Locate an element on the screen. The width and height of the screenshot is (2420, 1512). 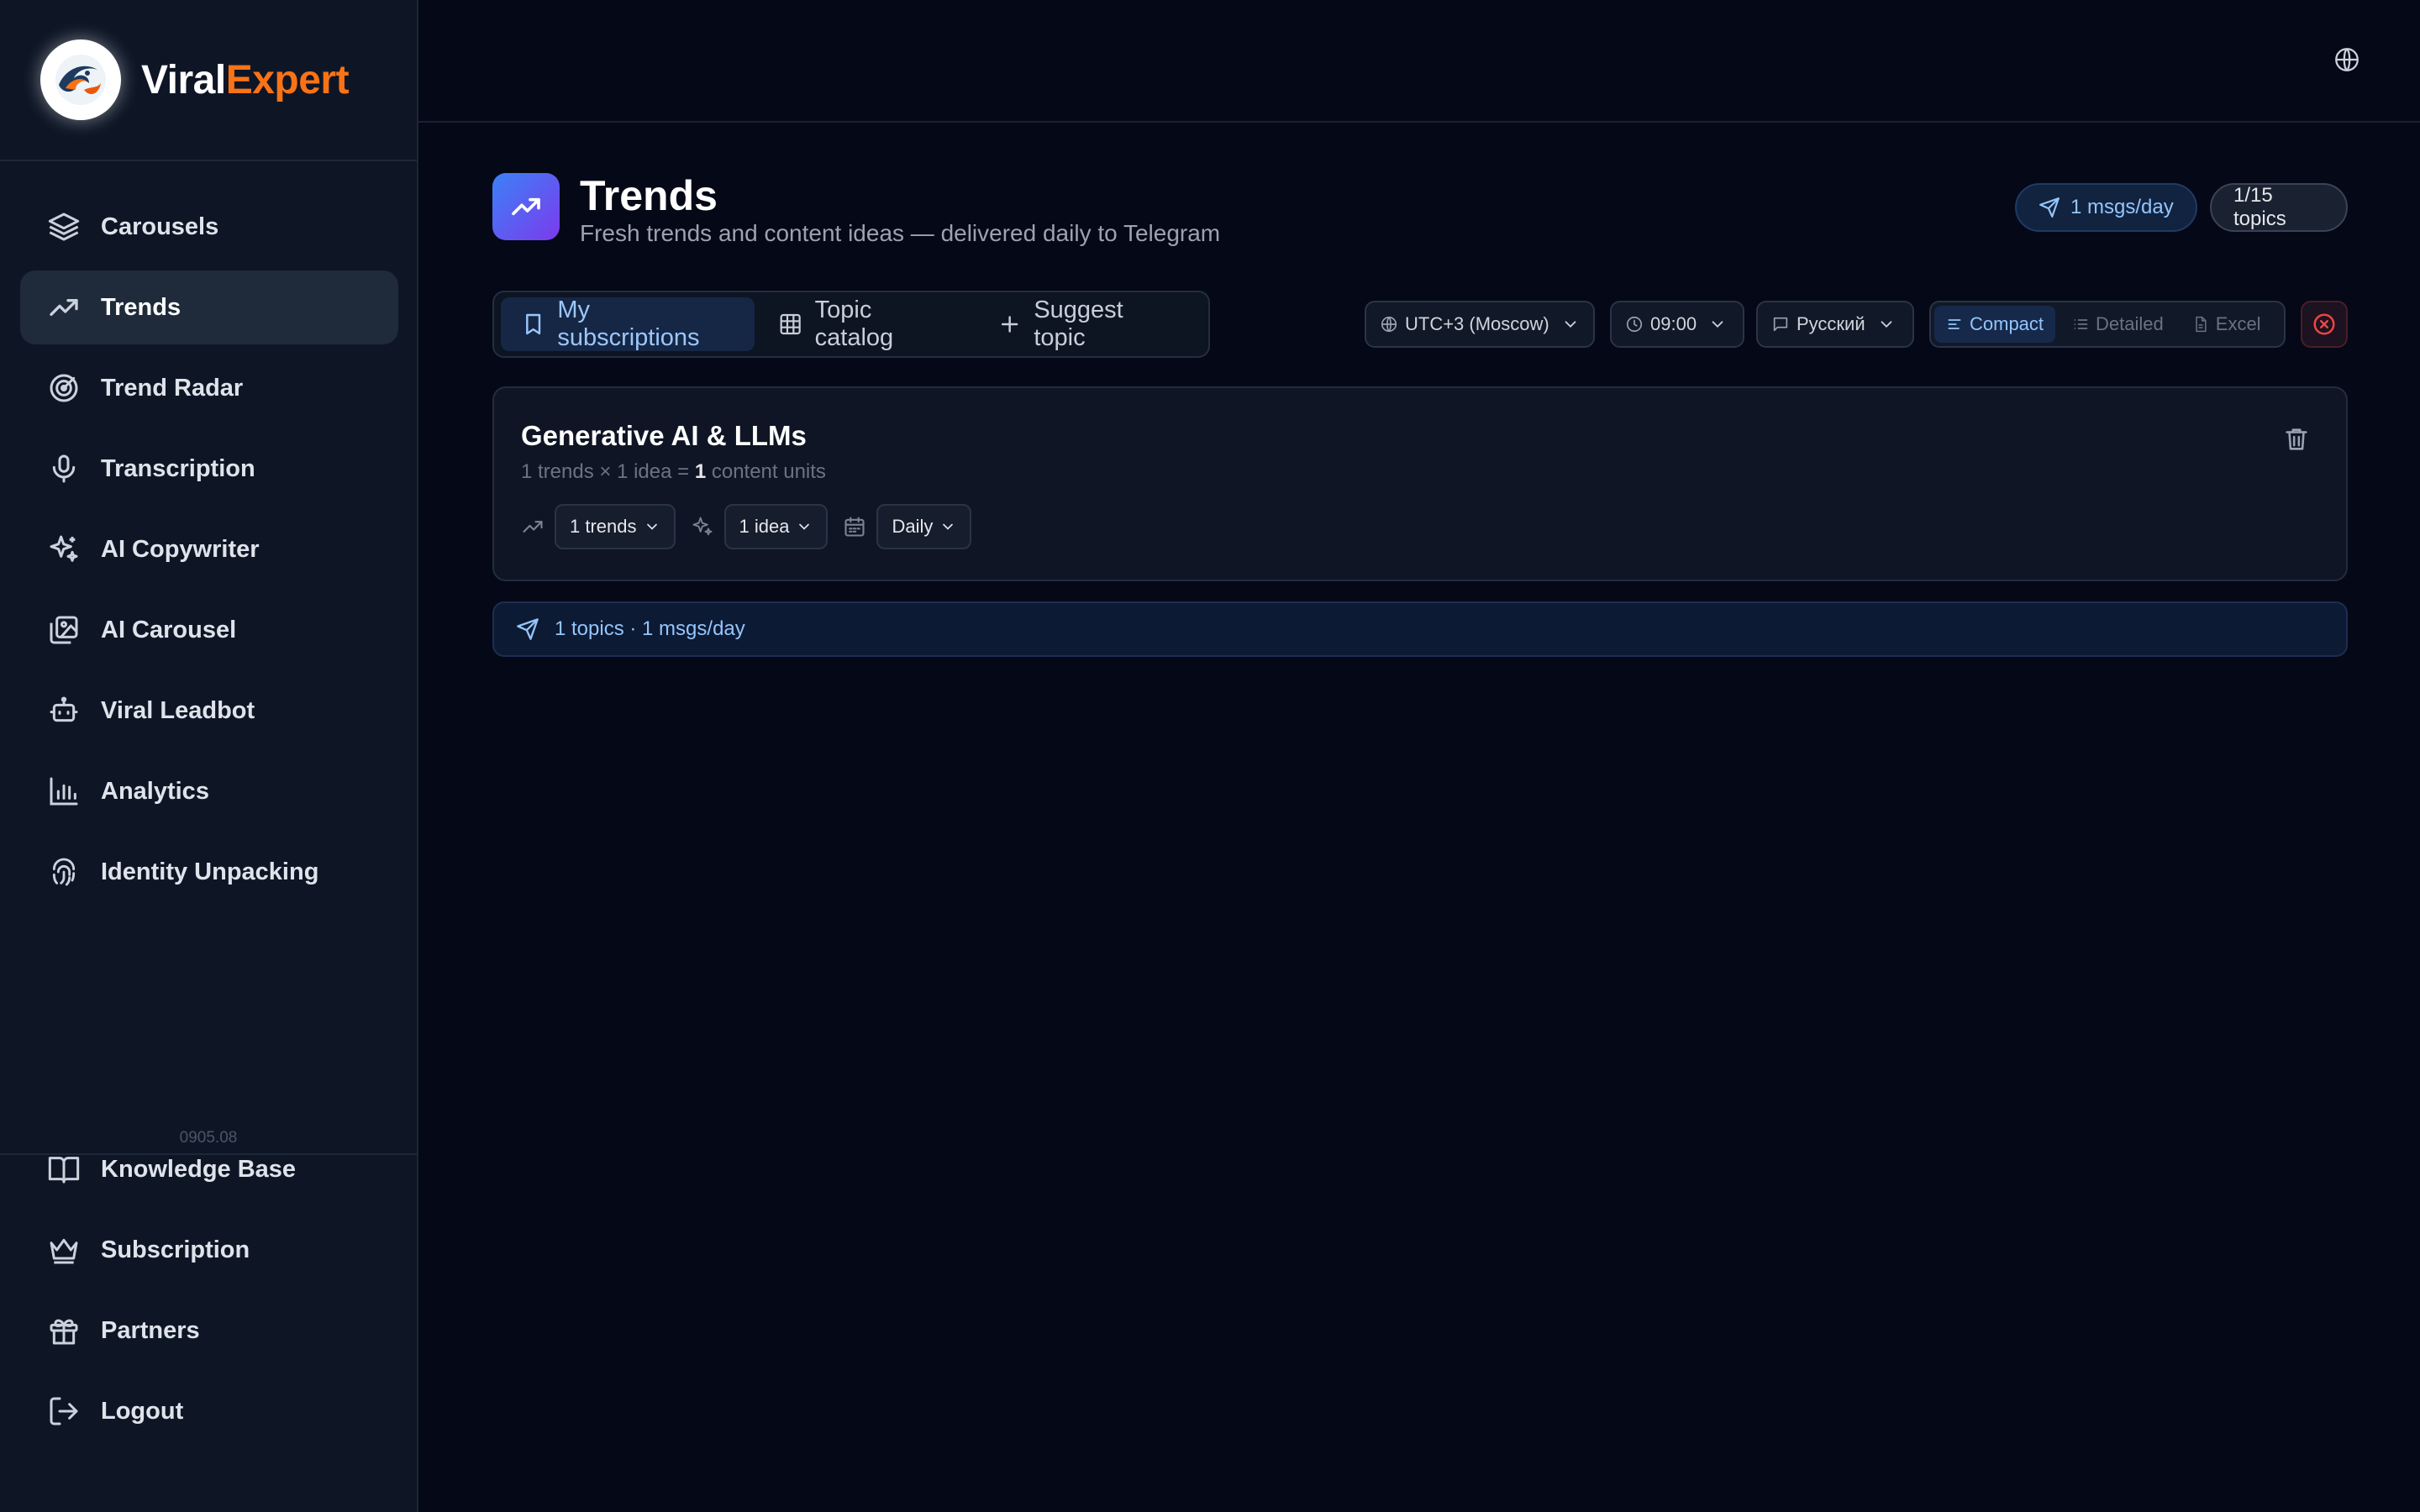
plus-icon is located at coordinates (1010, 324).